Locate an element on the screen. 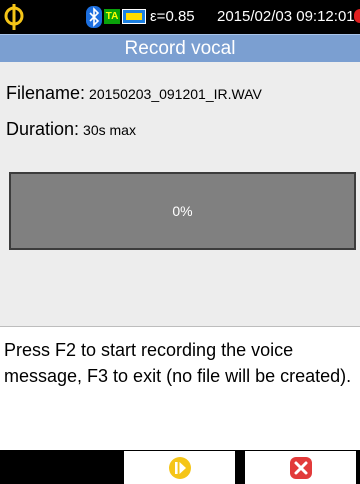  status-bar: TA ε=0.85 2015/02/03 09:12:01 is located at coordinates (180, 17).